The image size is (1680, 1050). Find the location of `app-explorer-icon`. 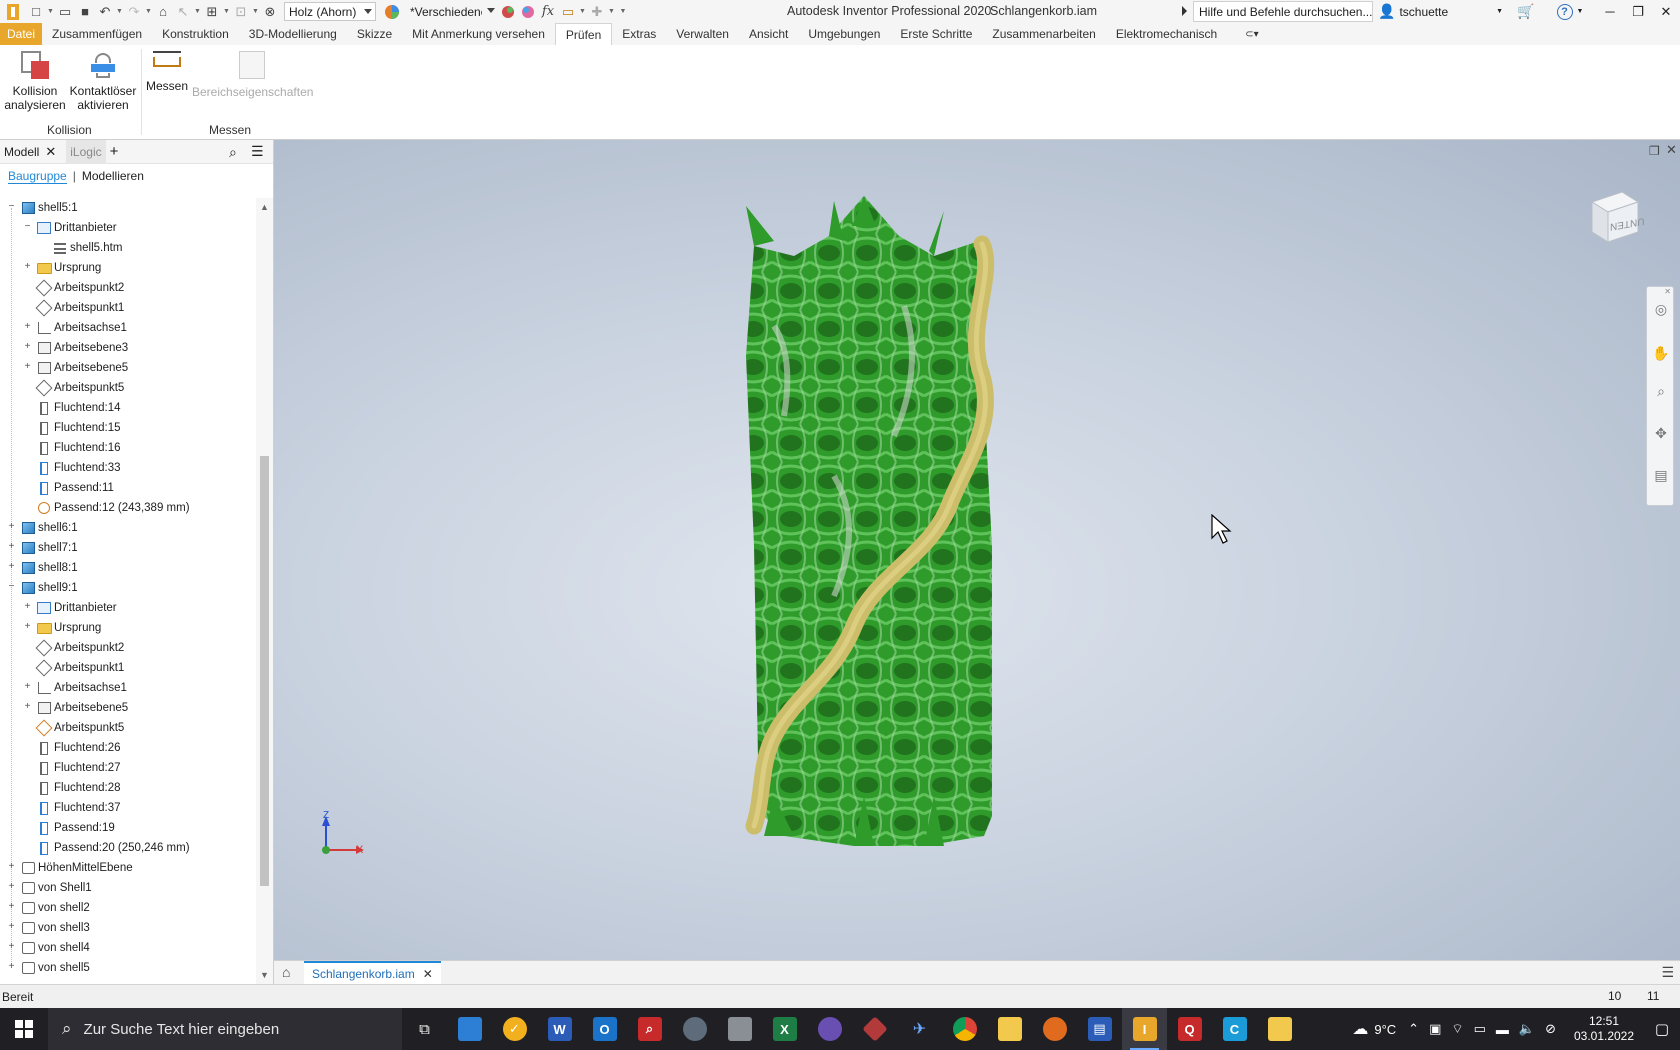

app-explorer-icon is located at coordinates (1009, 1029).